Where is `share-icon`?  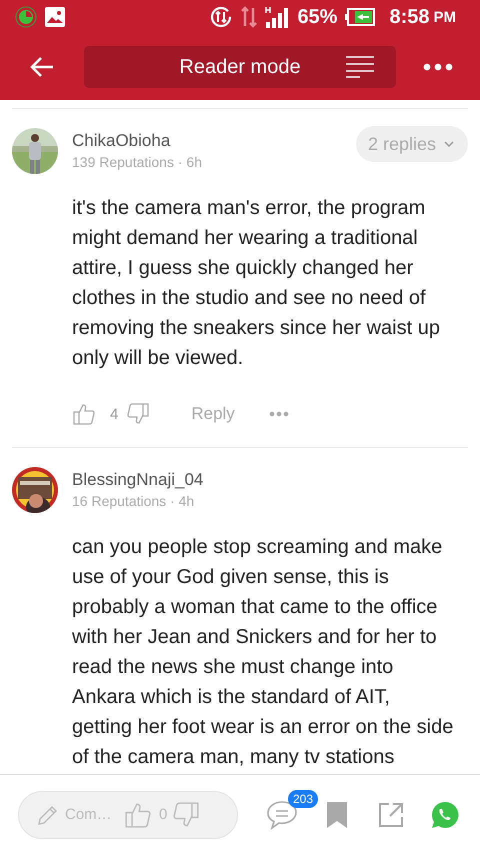 share-icon is located at coordinates (391, 815).